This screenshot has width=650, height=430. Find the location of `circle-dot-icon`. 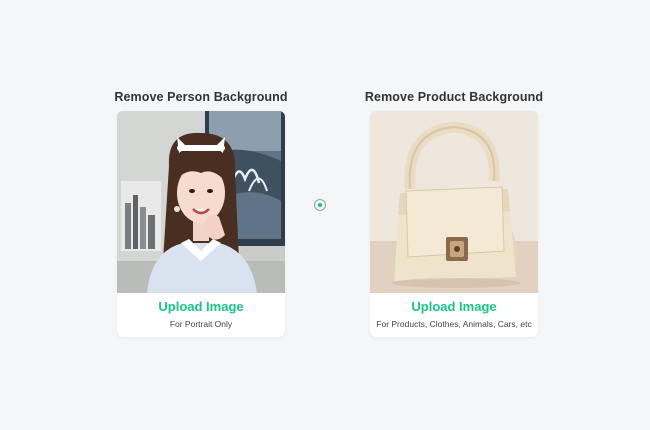

circle-dot-icon is located at coordinates (320, 205).